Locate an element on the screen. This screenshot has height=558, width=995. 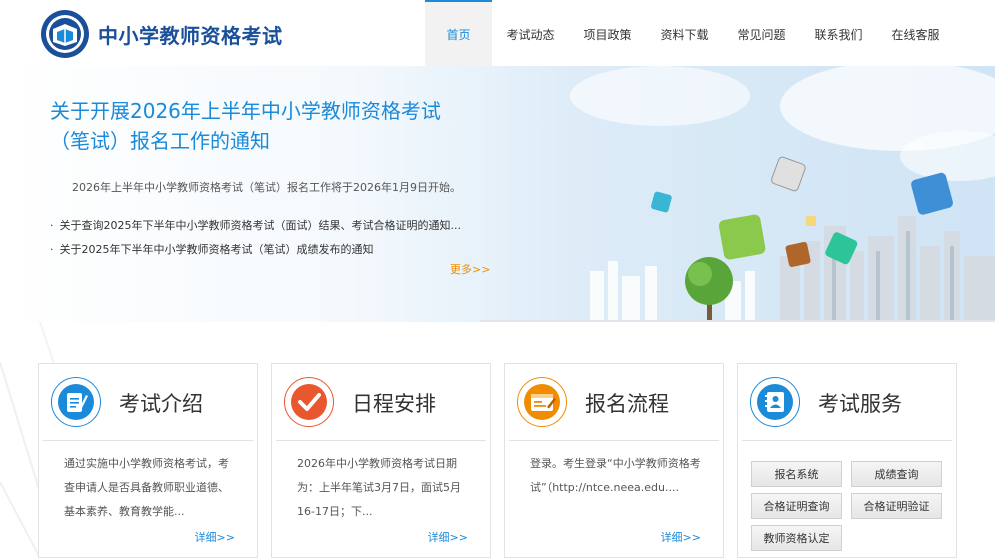
main-nav: 首页 考试动态 项目政策 资料下载 常见问题 联系我们 在线客服 is located at coordinates (689, 33).